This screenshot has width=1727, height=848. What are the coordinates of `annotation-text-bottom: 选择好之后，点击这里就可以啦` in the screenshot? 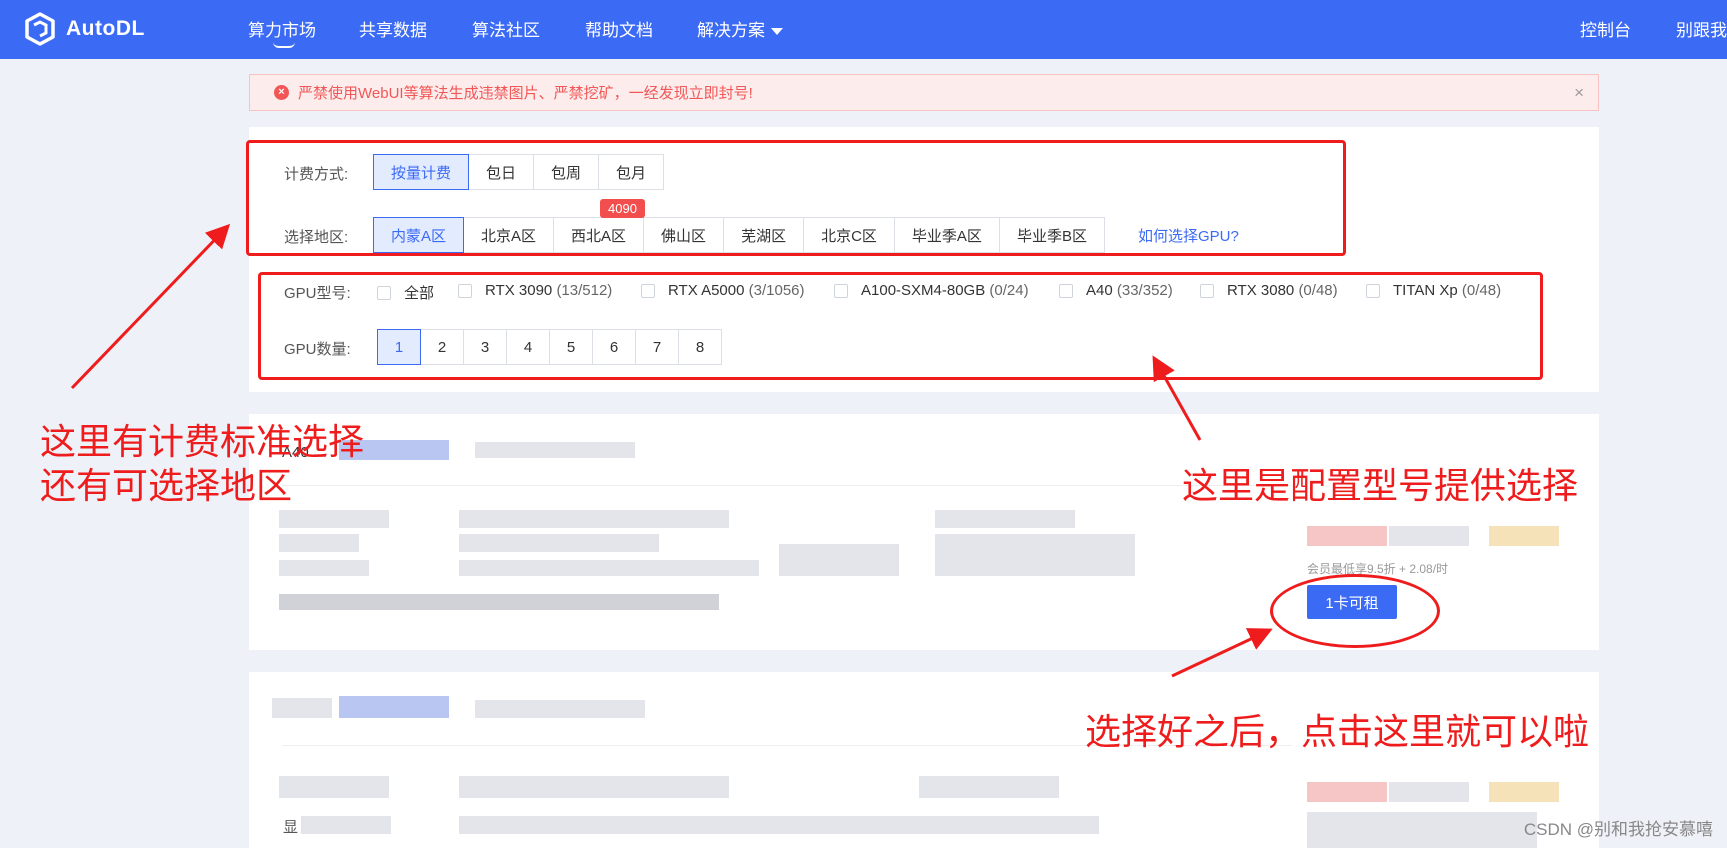 It's located at (1337, 731).